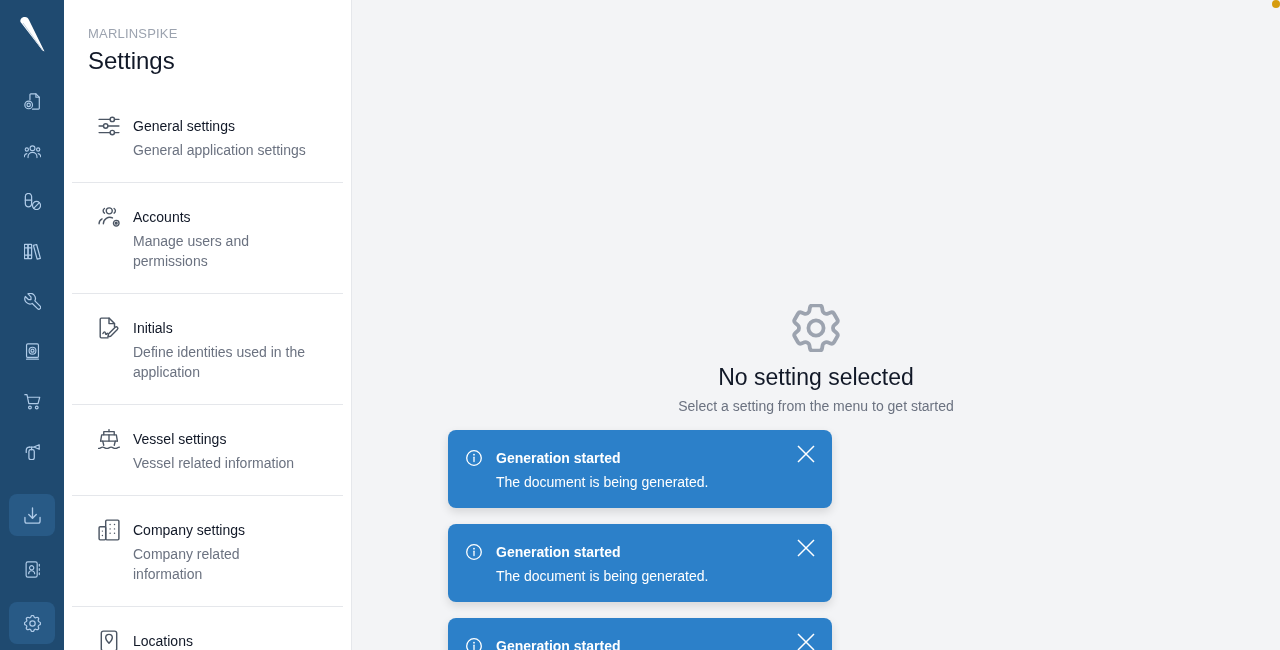 The height and width of the screenshot is (650, 1280). What do you see at coordinates (816, 406) in the screenshot?
I see `empty-state-message: Select a setting from the menu to get started` at bounding box center [816, 406].